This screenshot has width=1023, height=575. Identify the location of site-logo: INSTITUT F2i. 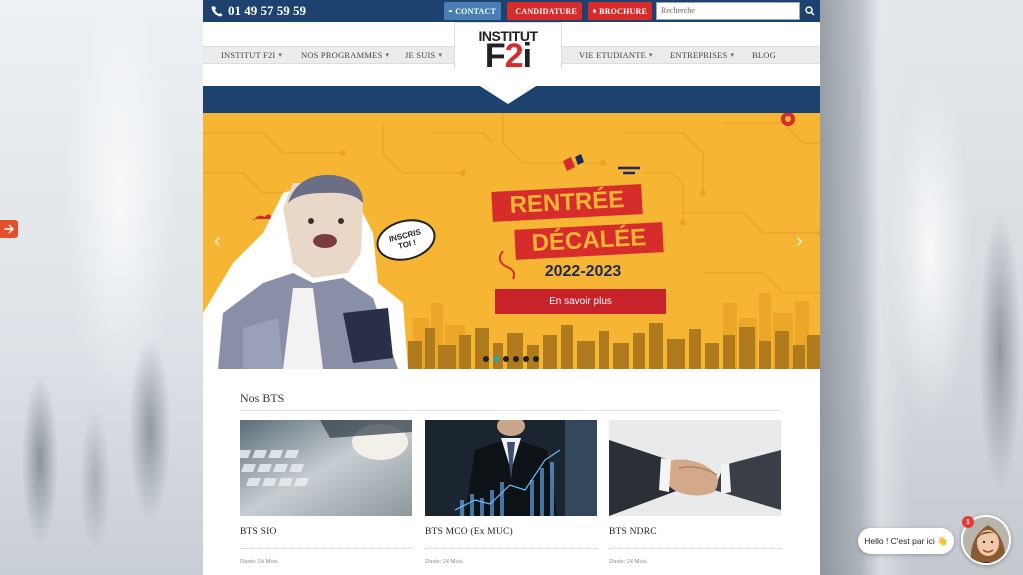
(508, 63).